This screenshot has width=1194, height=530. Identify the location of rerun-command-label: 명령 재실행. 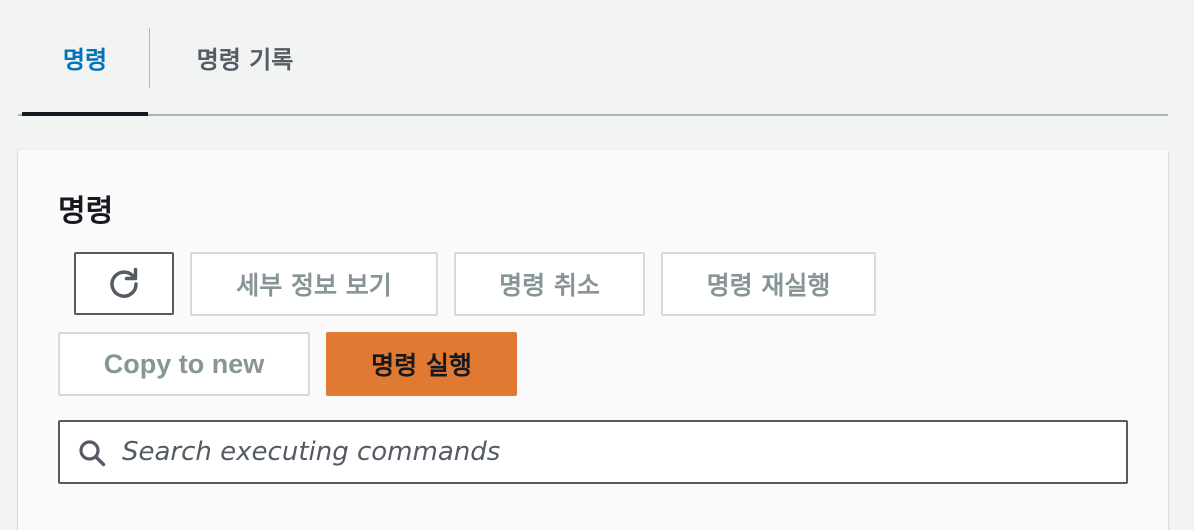
(768, 285).